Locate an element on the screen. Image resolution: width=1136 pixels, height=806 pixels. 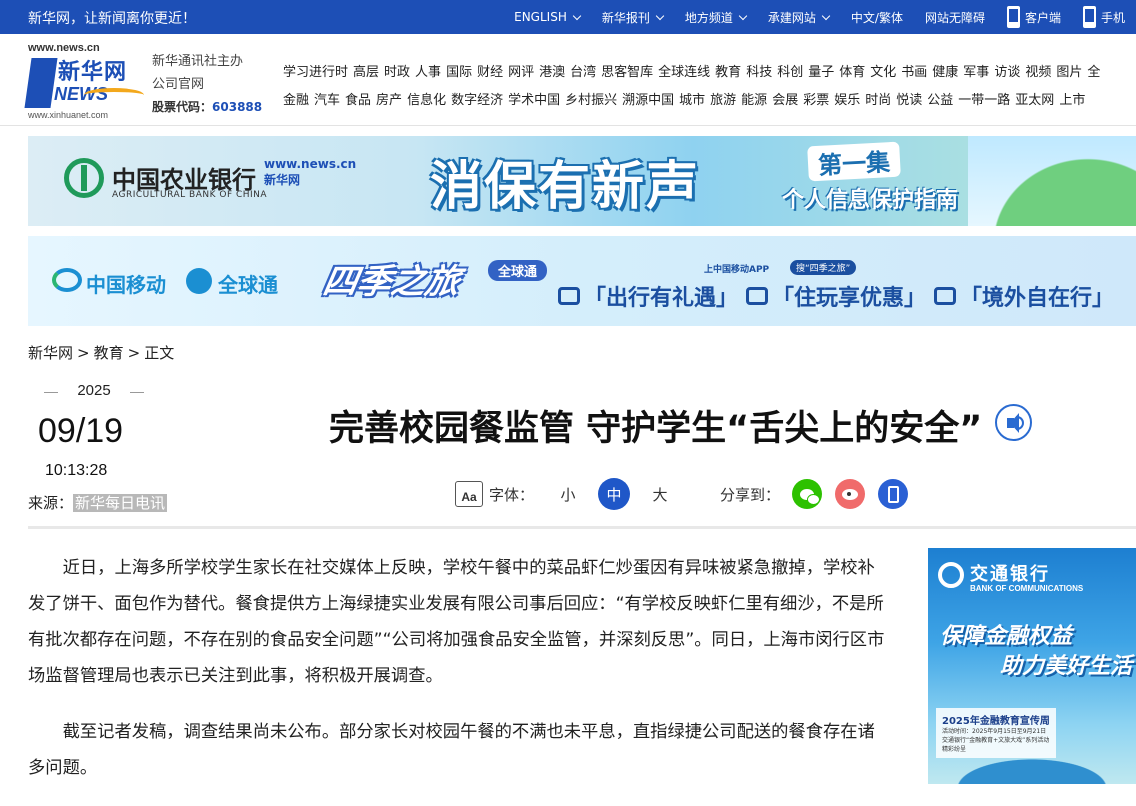
read-aloud-button is located at coordinates (1013, 422).